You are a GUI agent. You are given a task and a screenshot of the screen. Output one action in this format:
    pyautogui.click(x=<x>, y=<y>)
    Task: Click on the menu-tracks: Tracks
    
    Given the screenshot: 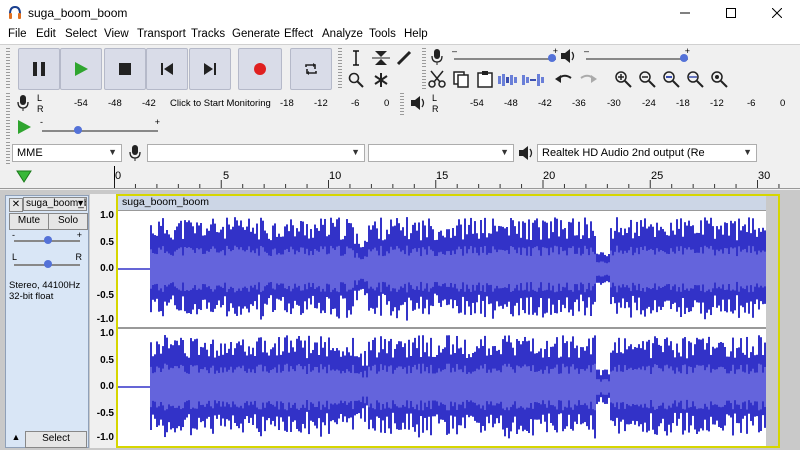 What is the action you would take?
    pyautogui.click(x=208, y=34)
    